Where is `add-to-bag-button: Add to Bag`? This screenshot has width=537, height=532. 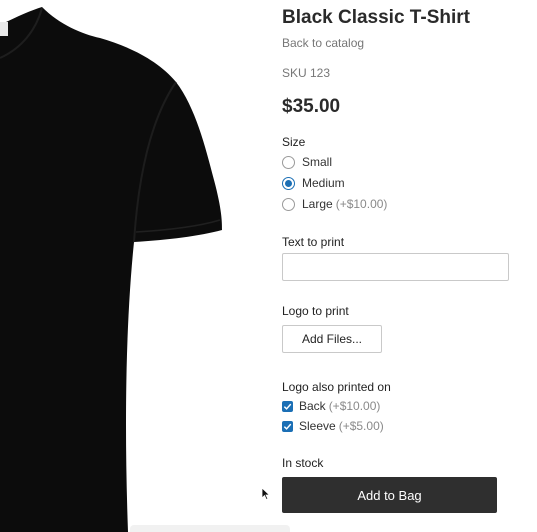
add-to-bag-button: Add to Bag is located at coordinates (389, 495).